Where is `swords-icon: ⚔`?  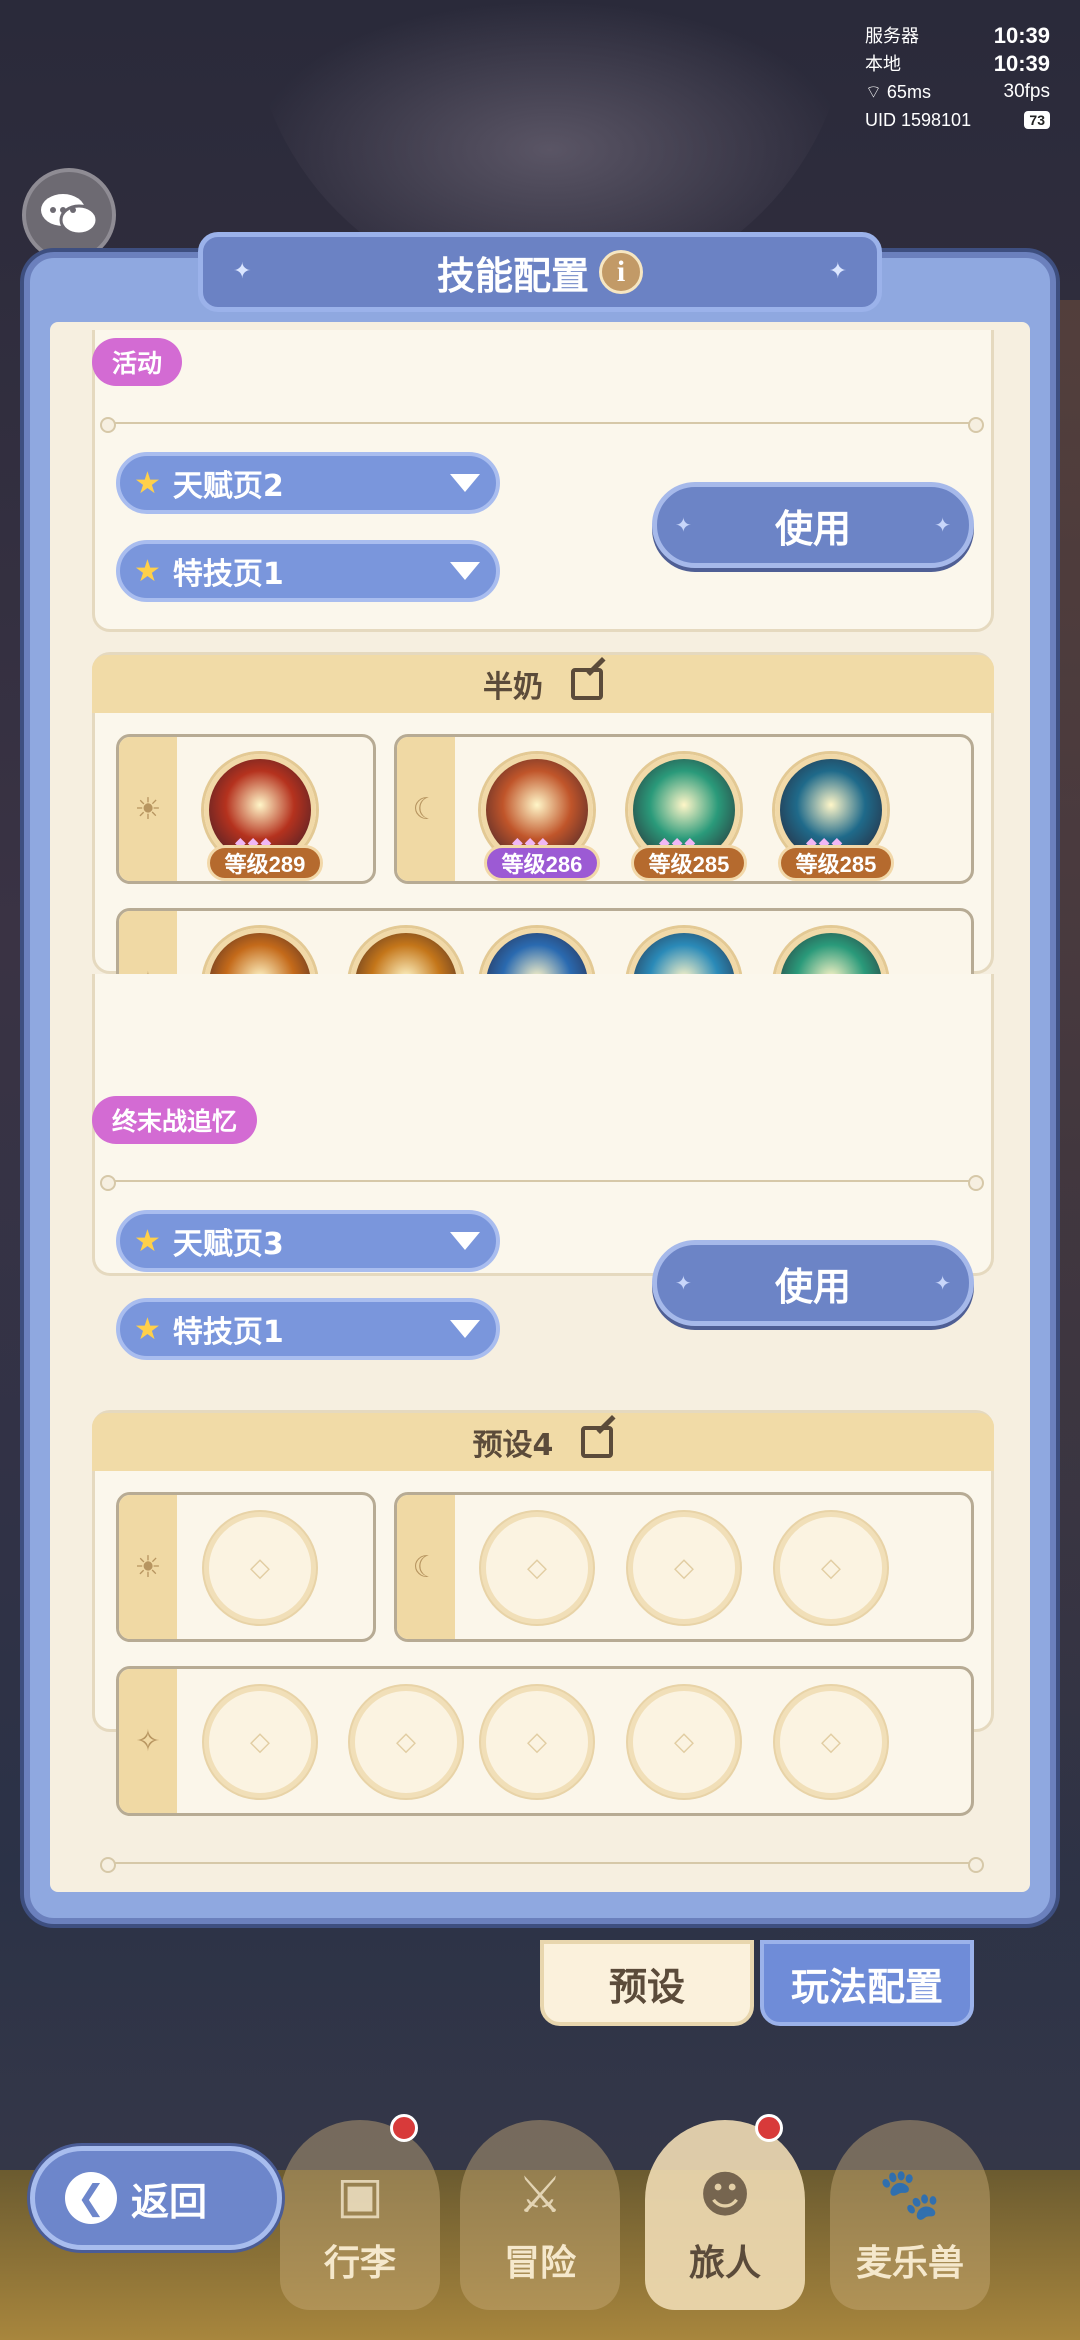 swords-icon: ⚔ is located at coordinates (540, 2195).